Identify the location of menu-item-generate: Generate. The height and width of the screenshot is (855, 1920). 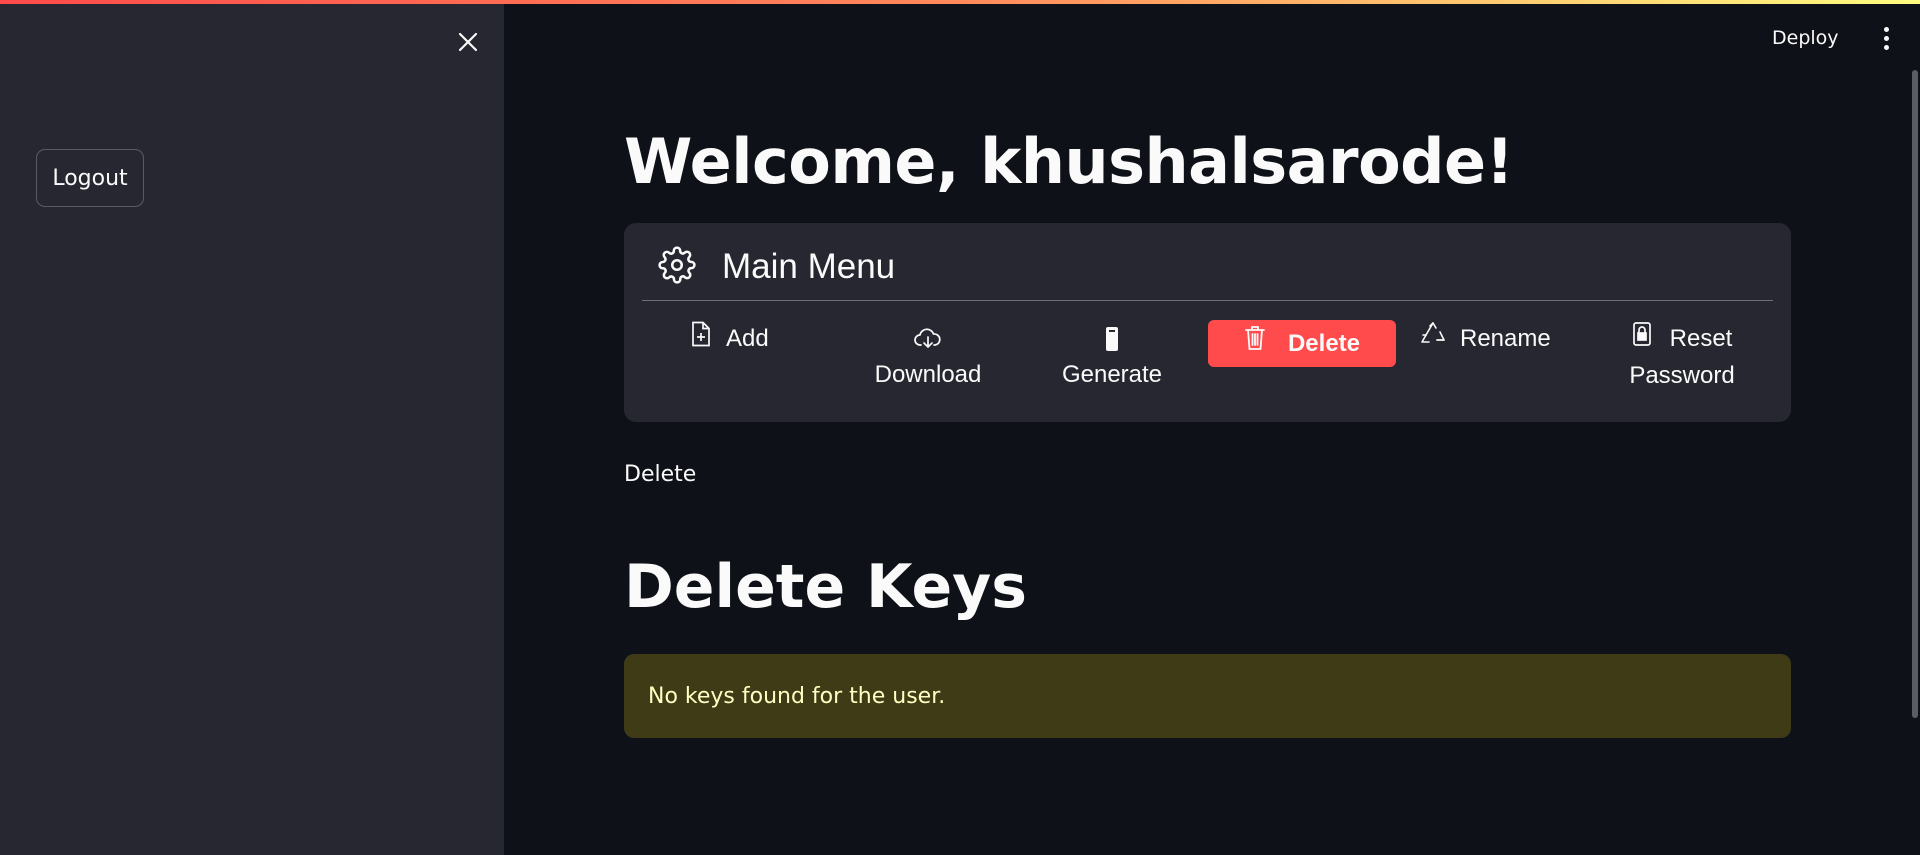
(1112, 367).